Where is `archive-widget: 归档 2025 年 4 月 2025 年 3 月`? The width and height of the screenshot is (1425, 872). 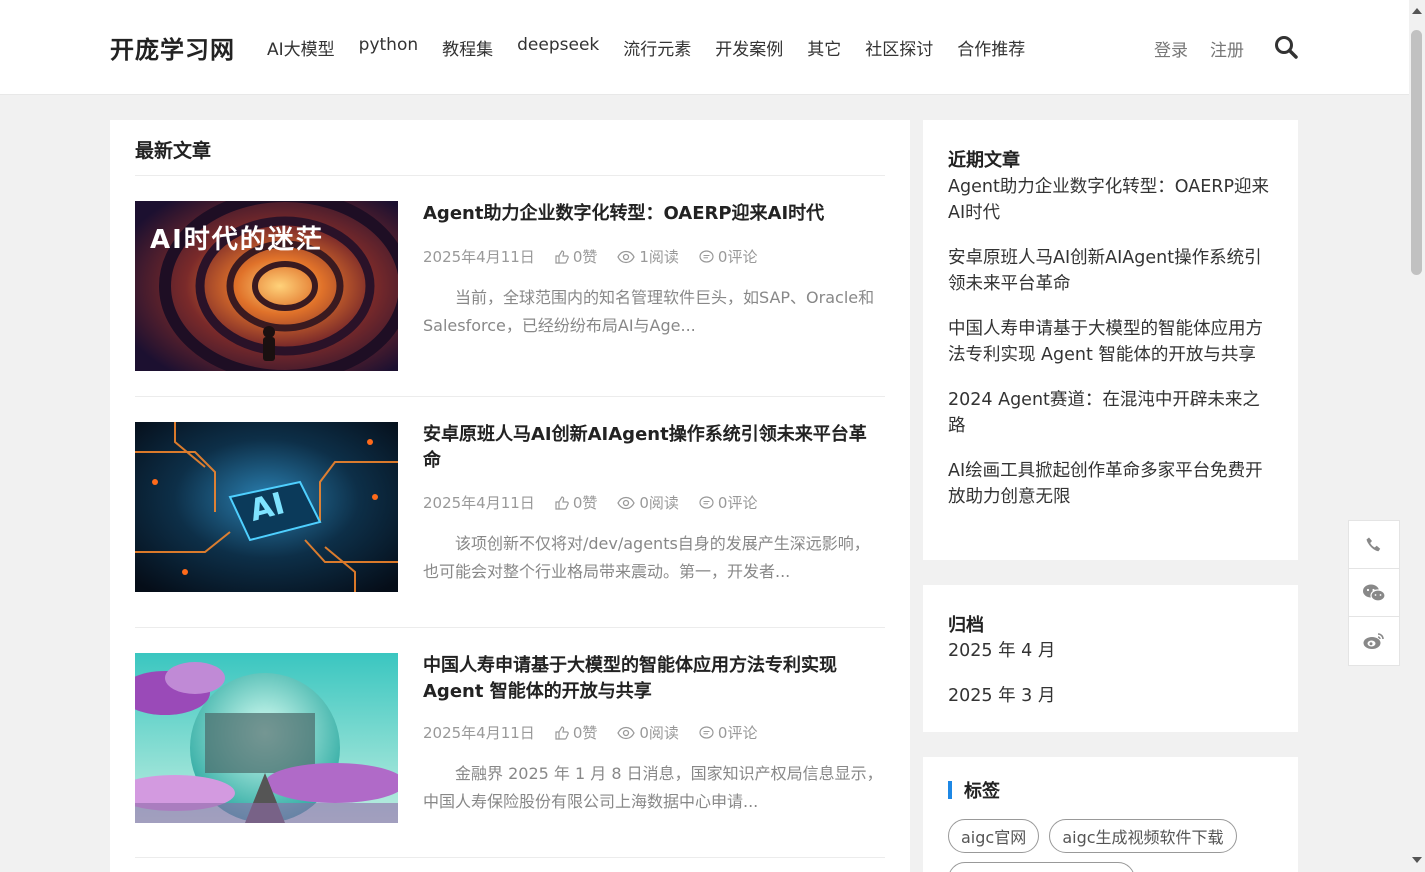
archive-widget: 归档 2025 年 4 月 2025 年 3 月 is located at coordinates (1110, 658).